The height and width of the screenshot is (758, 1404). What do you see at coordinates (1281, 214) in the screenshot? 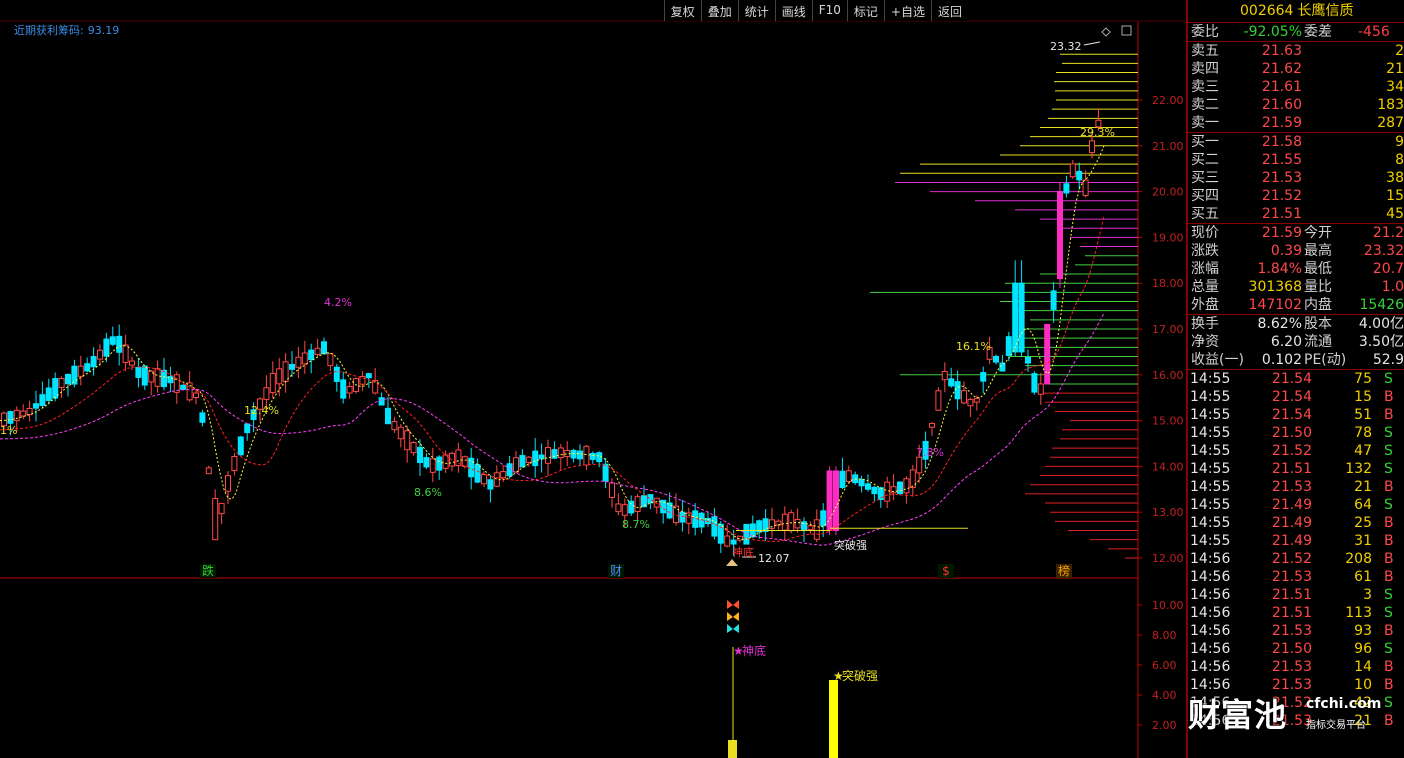
I see `bid-row-value: 21.51` at bounding box center [1281, 214].